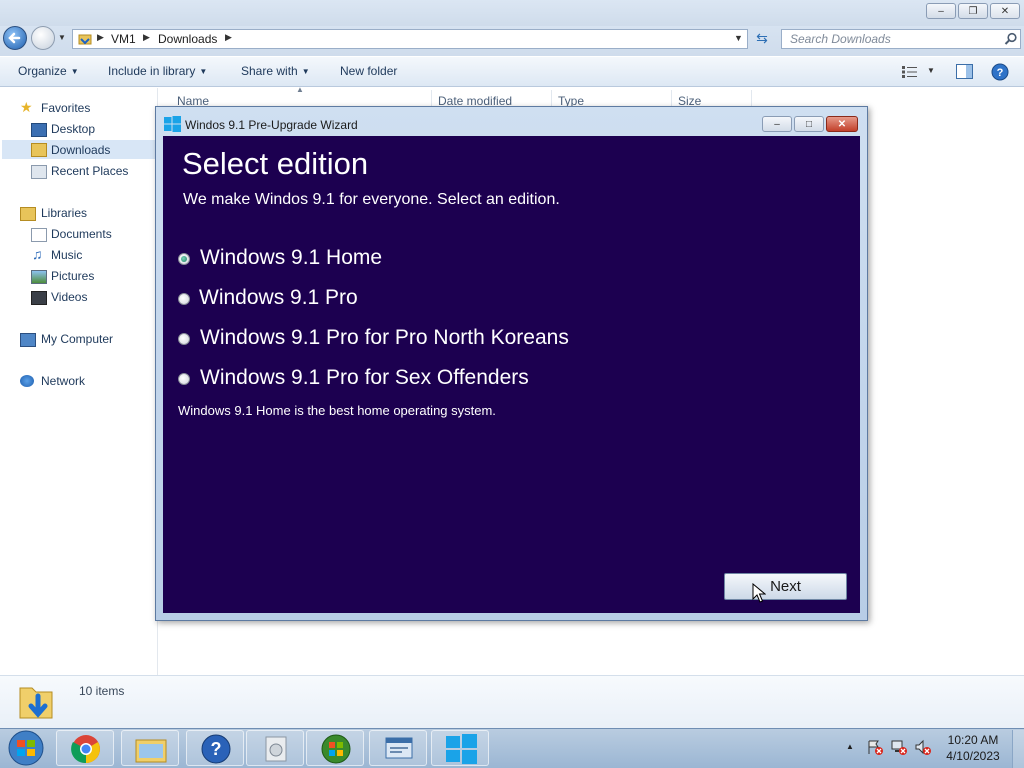 This screenshot has width=1024, height=768. What do you see at coordinates (151, 751) in the screenshot?
I see `windows-explorer-icon` at bounding box center [151, 751].